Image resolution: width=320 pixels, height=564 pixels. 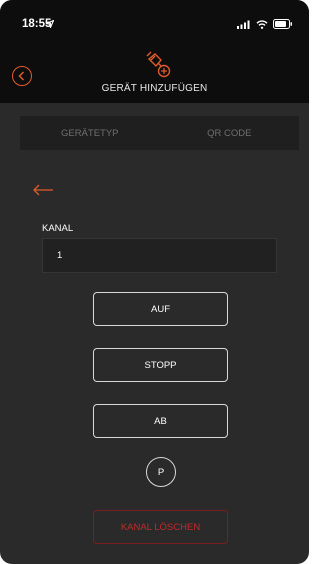 I want to click on tab-qr-code: QR CODE, so click(x=230, y=133).